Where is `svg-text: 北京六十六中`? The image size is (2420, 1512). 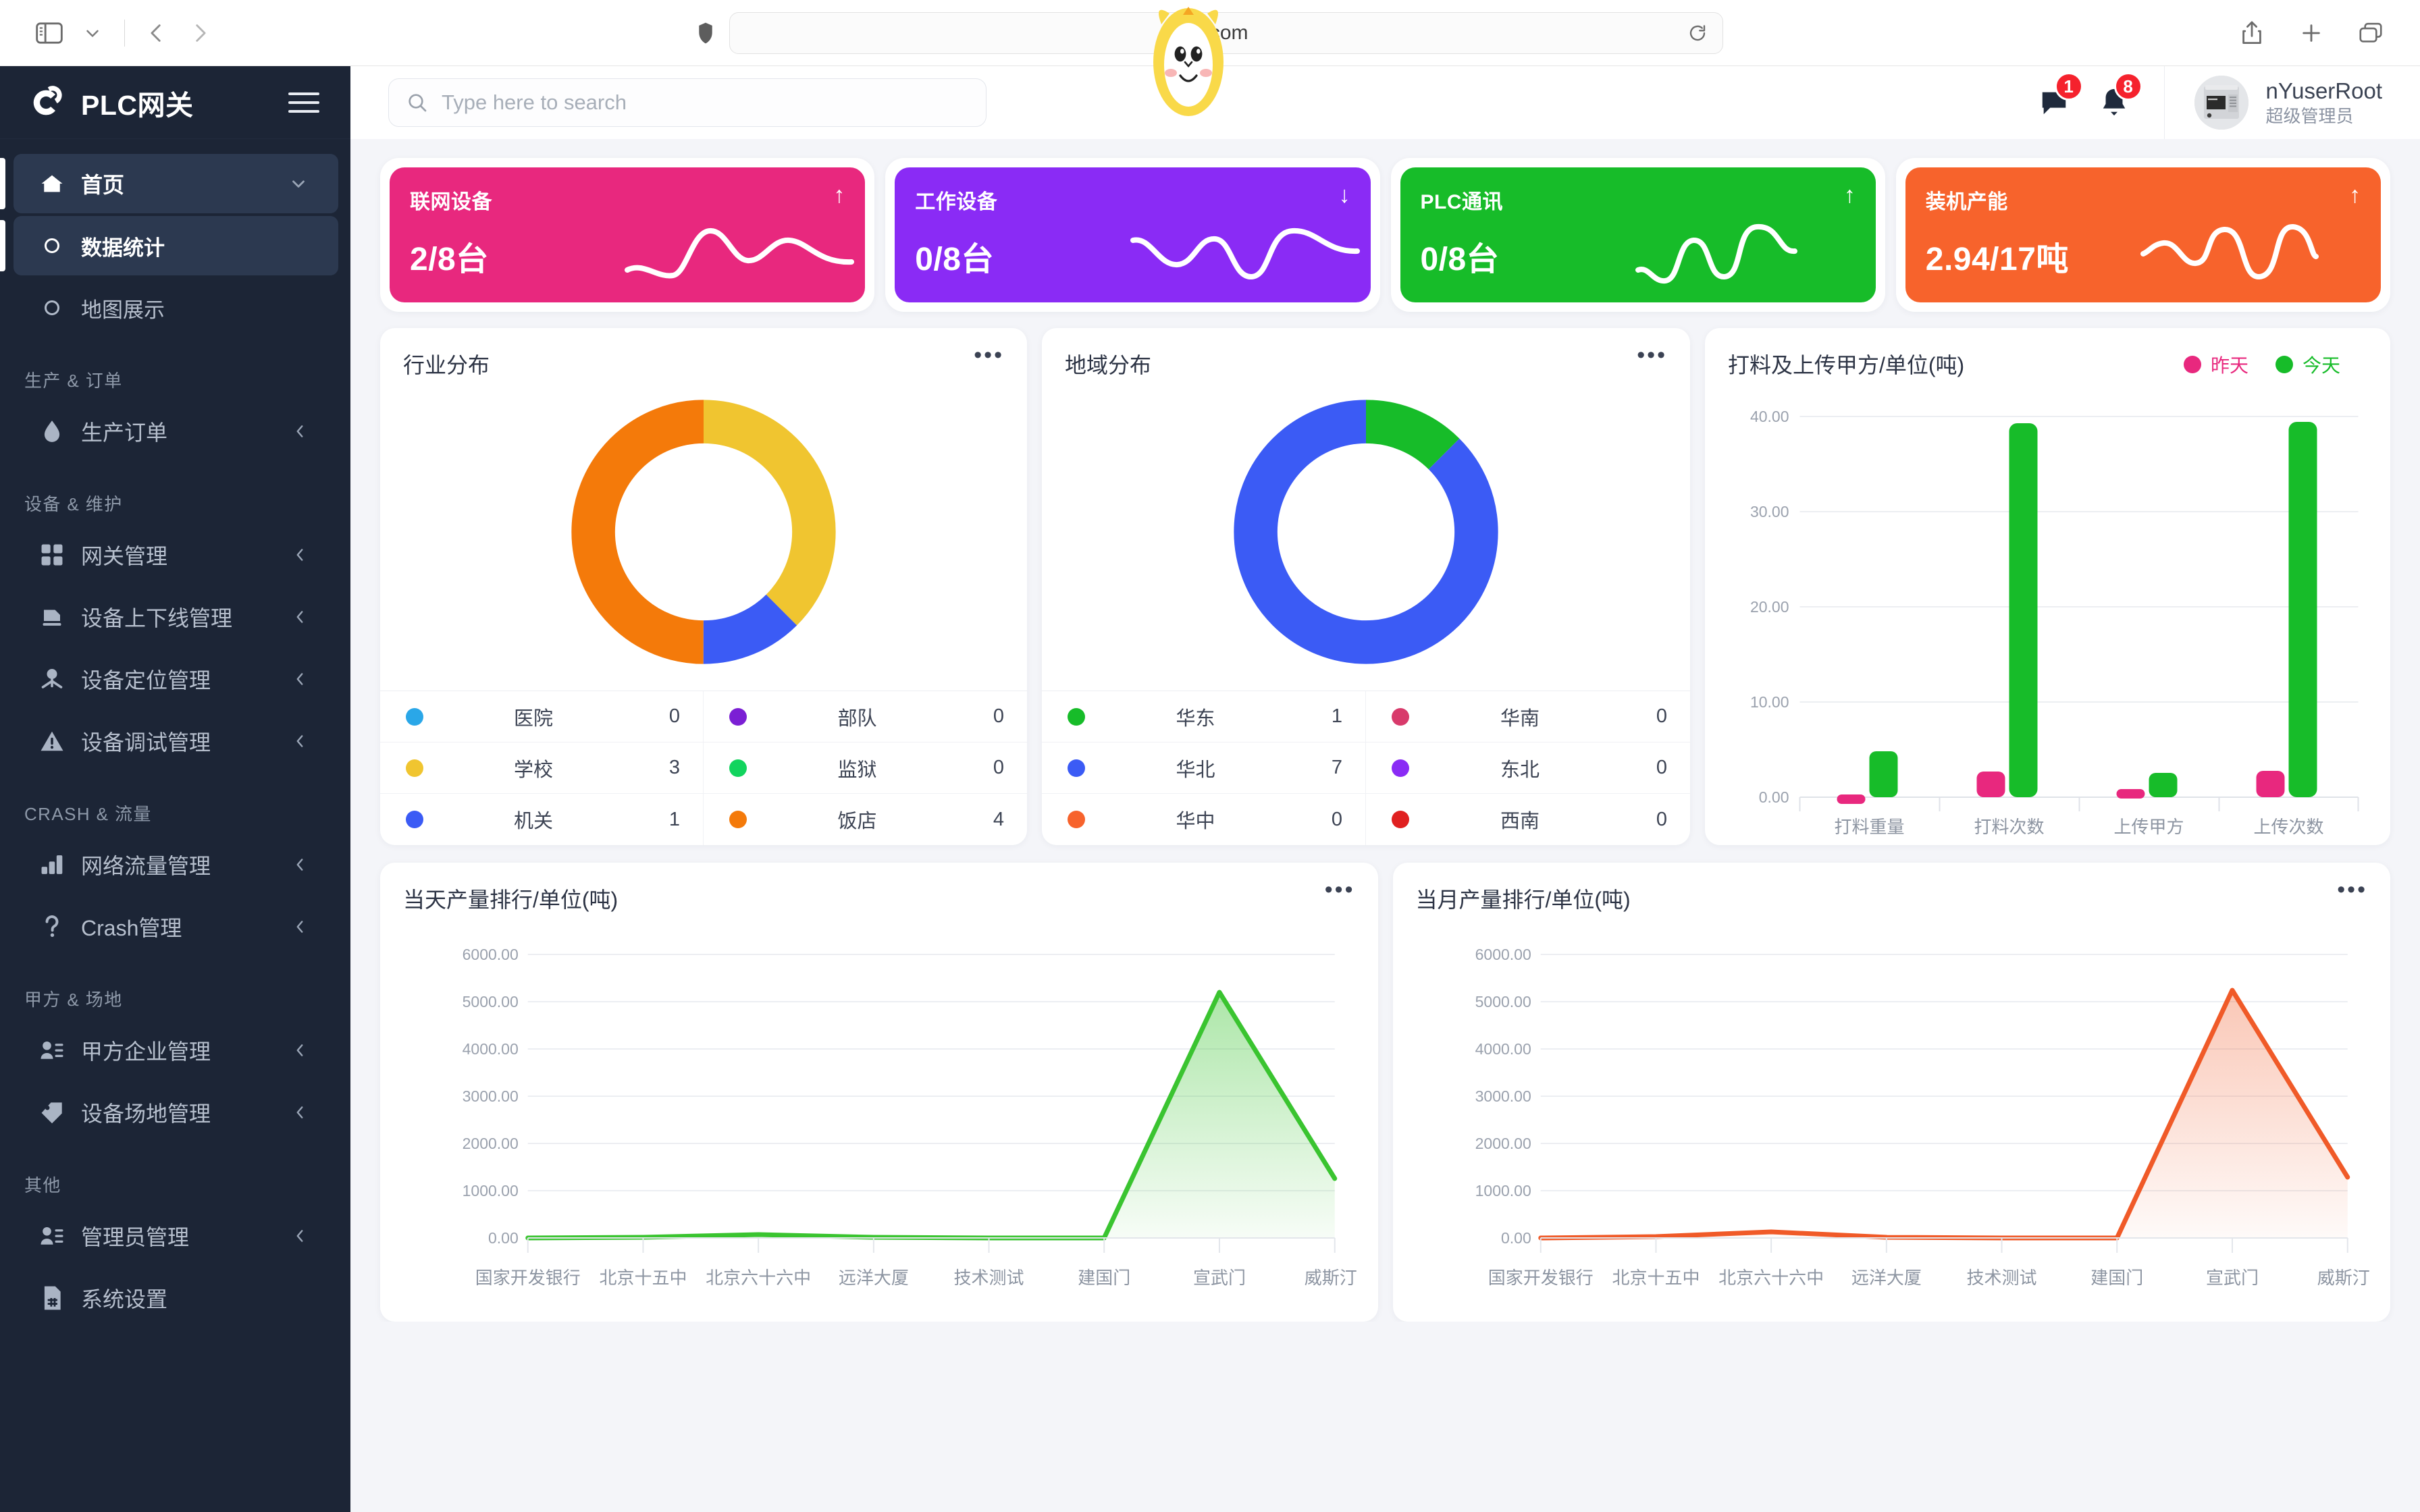 svg-text: 北京六十六中 is located at coordinates (758, 1278).